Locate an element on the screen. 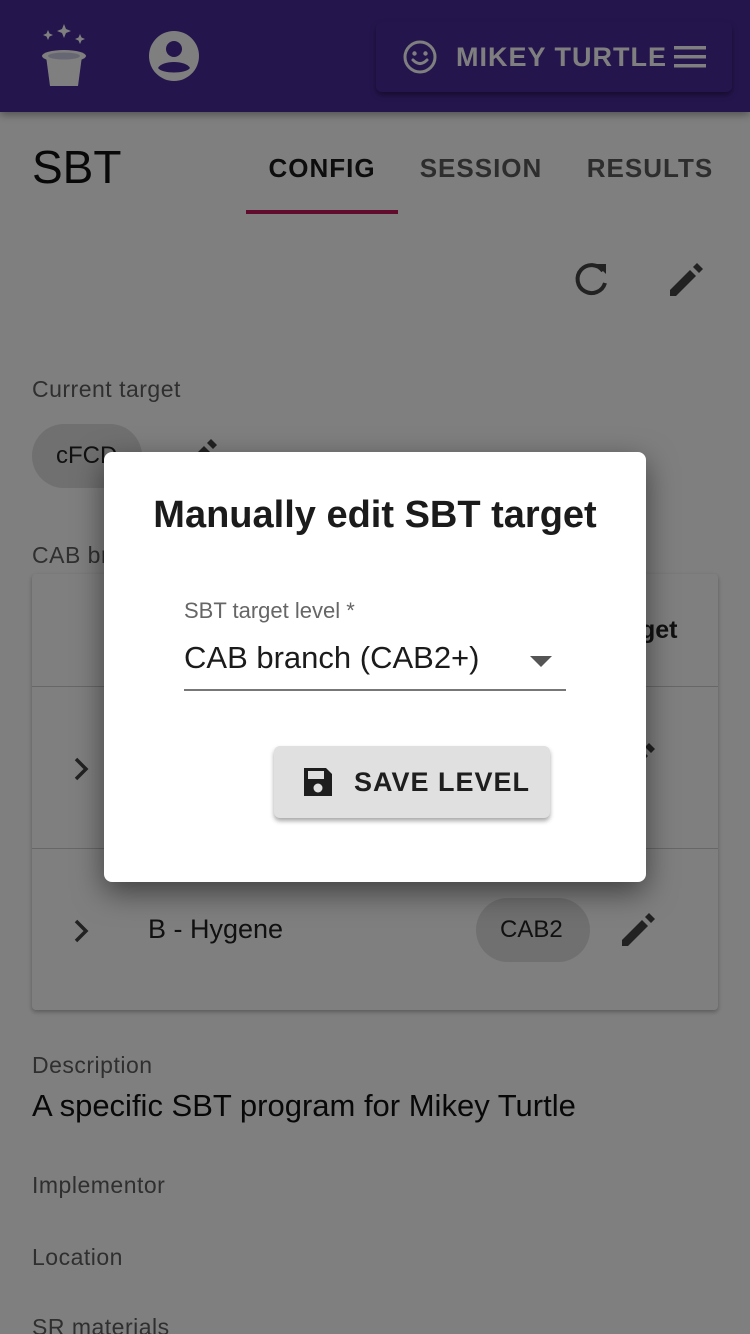 The width and height of the screenshot is (750, 1334). save-level-button: SAVE LEVEL is located at coordinates (412, 782).